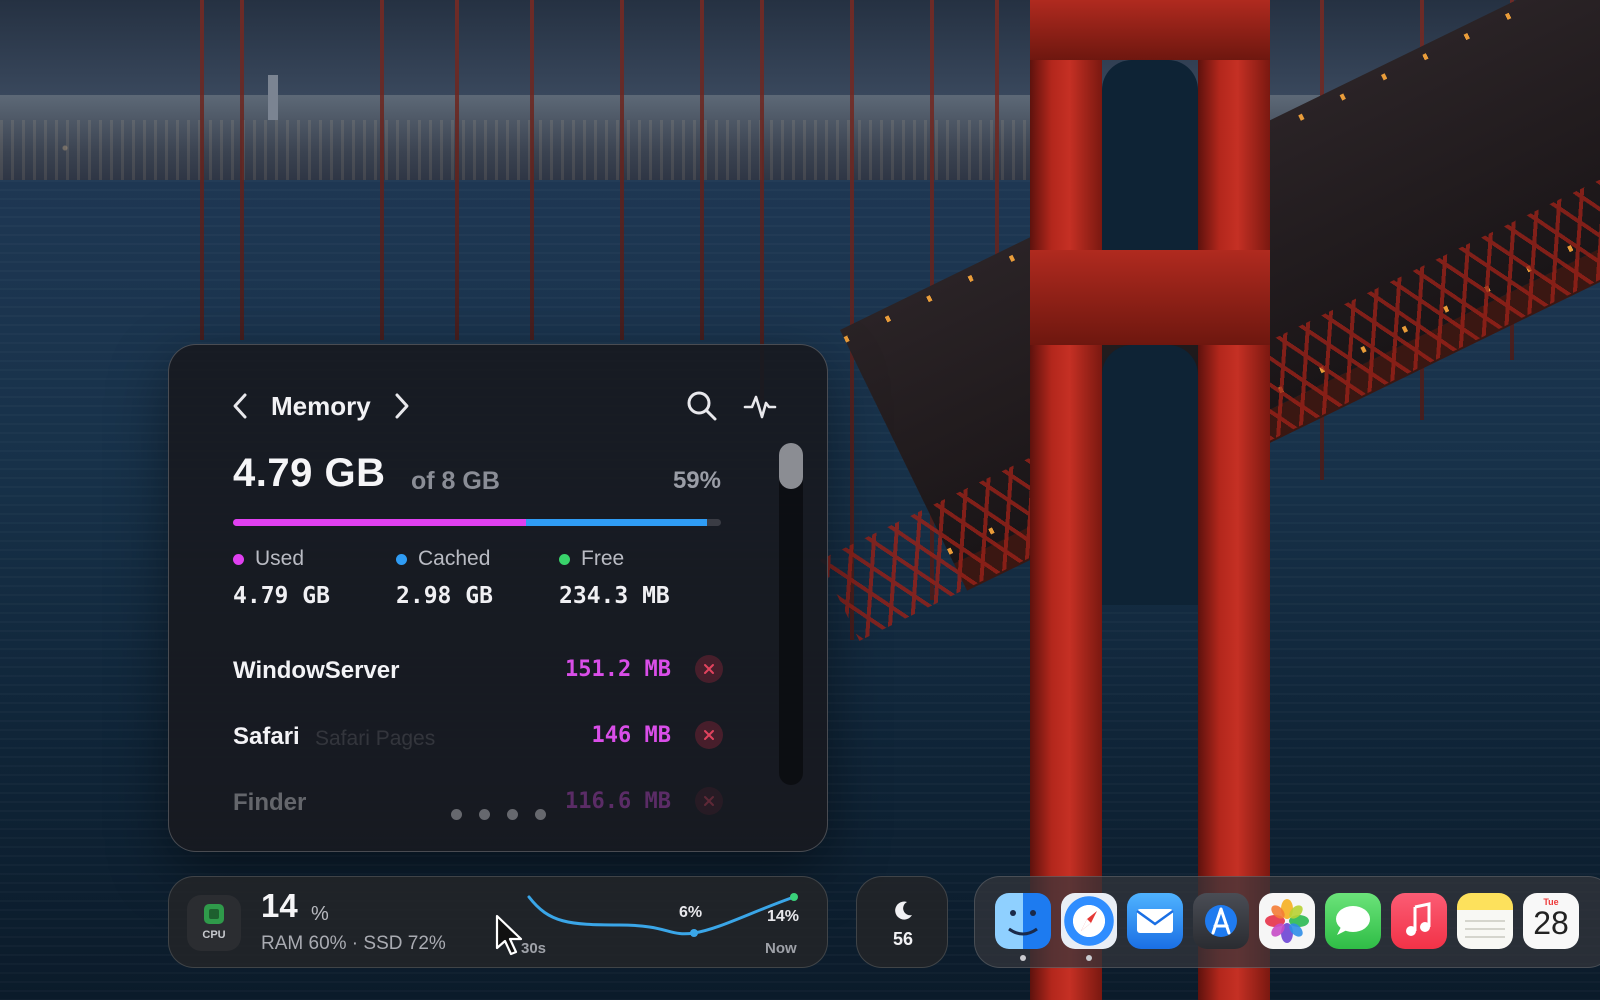 This screenshot has width=1600, height=1000. Describe the element at coordinates (661, 915) in the screenshot. I see `sparkline-line` at that location.